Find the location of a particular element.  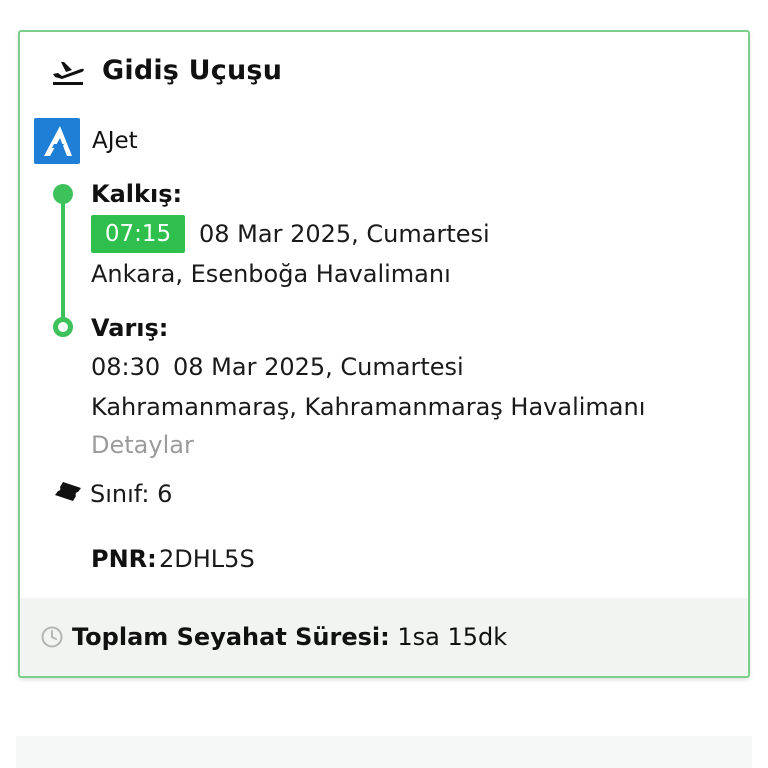

timeline-line is located at coordinates (63, 259).